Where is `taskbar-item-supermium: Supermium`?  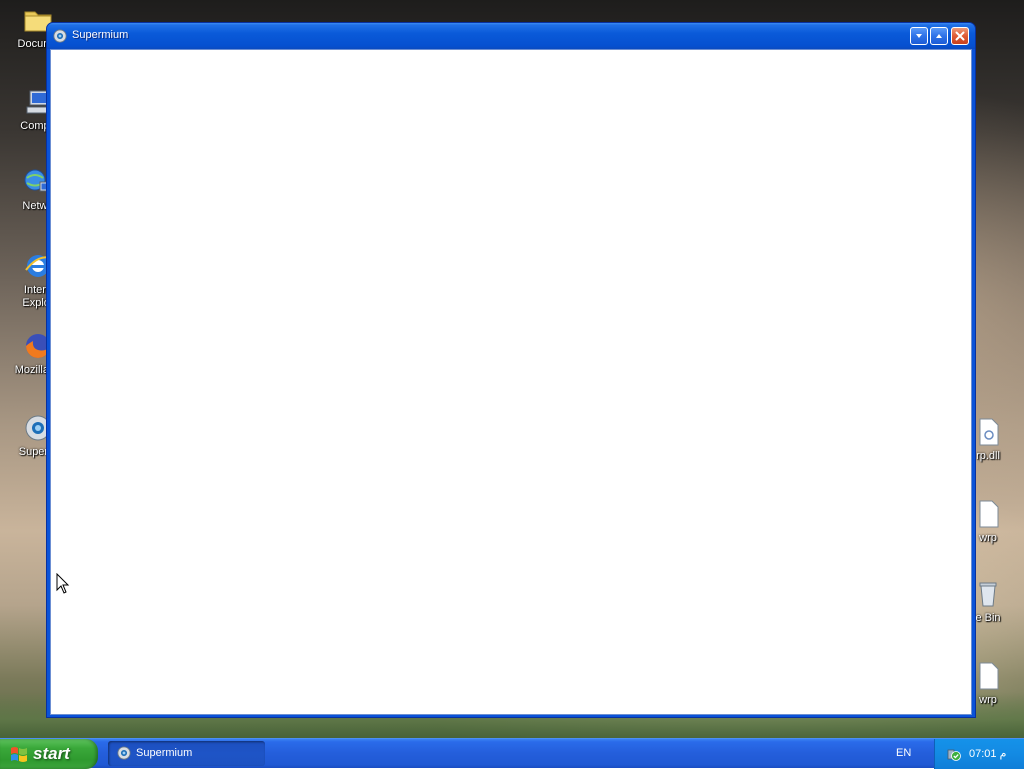 taskbar-item-supermium: Supermium is located at coordinates (186, 753).